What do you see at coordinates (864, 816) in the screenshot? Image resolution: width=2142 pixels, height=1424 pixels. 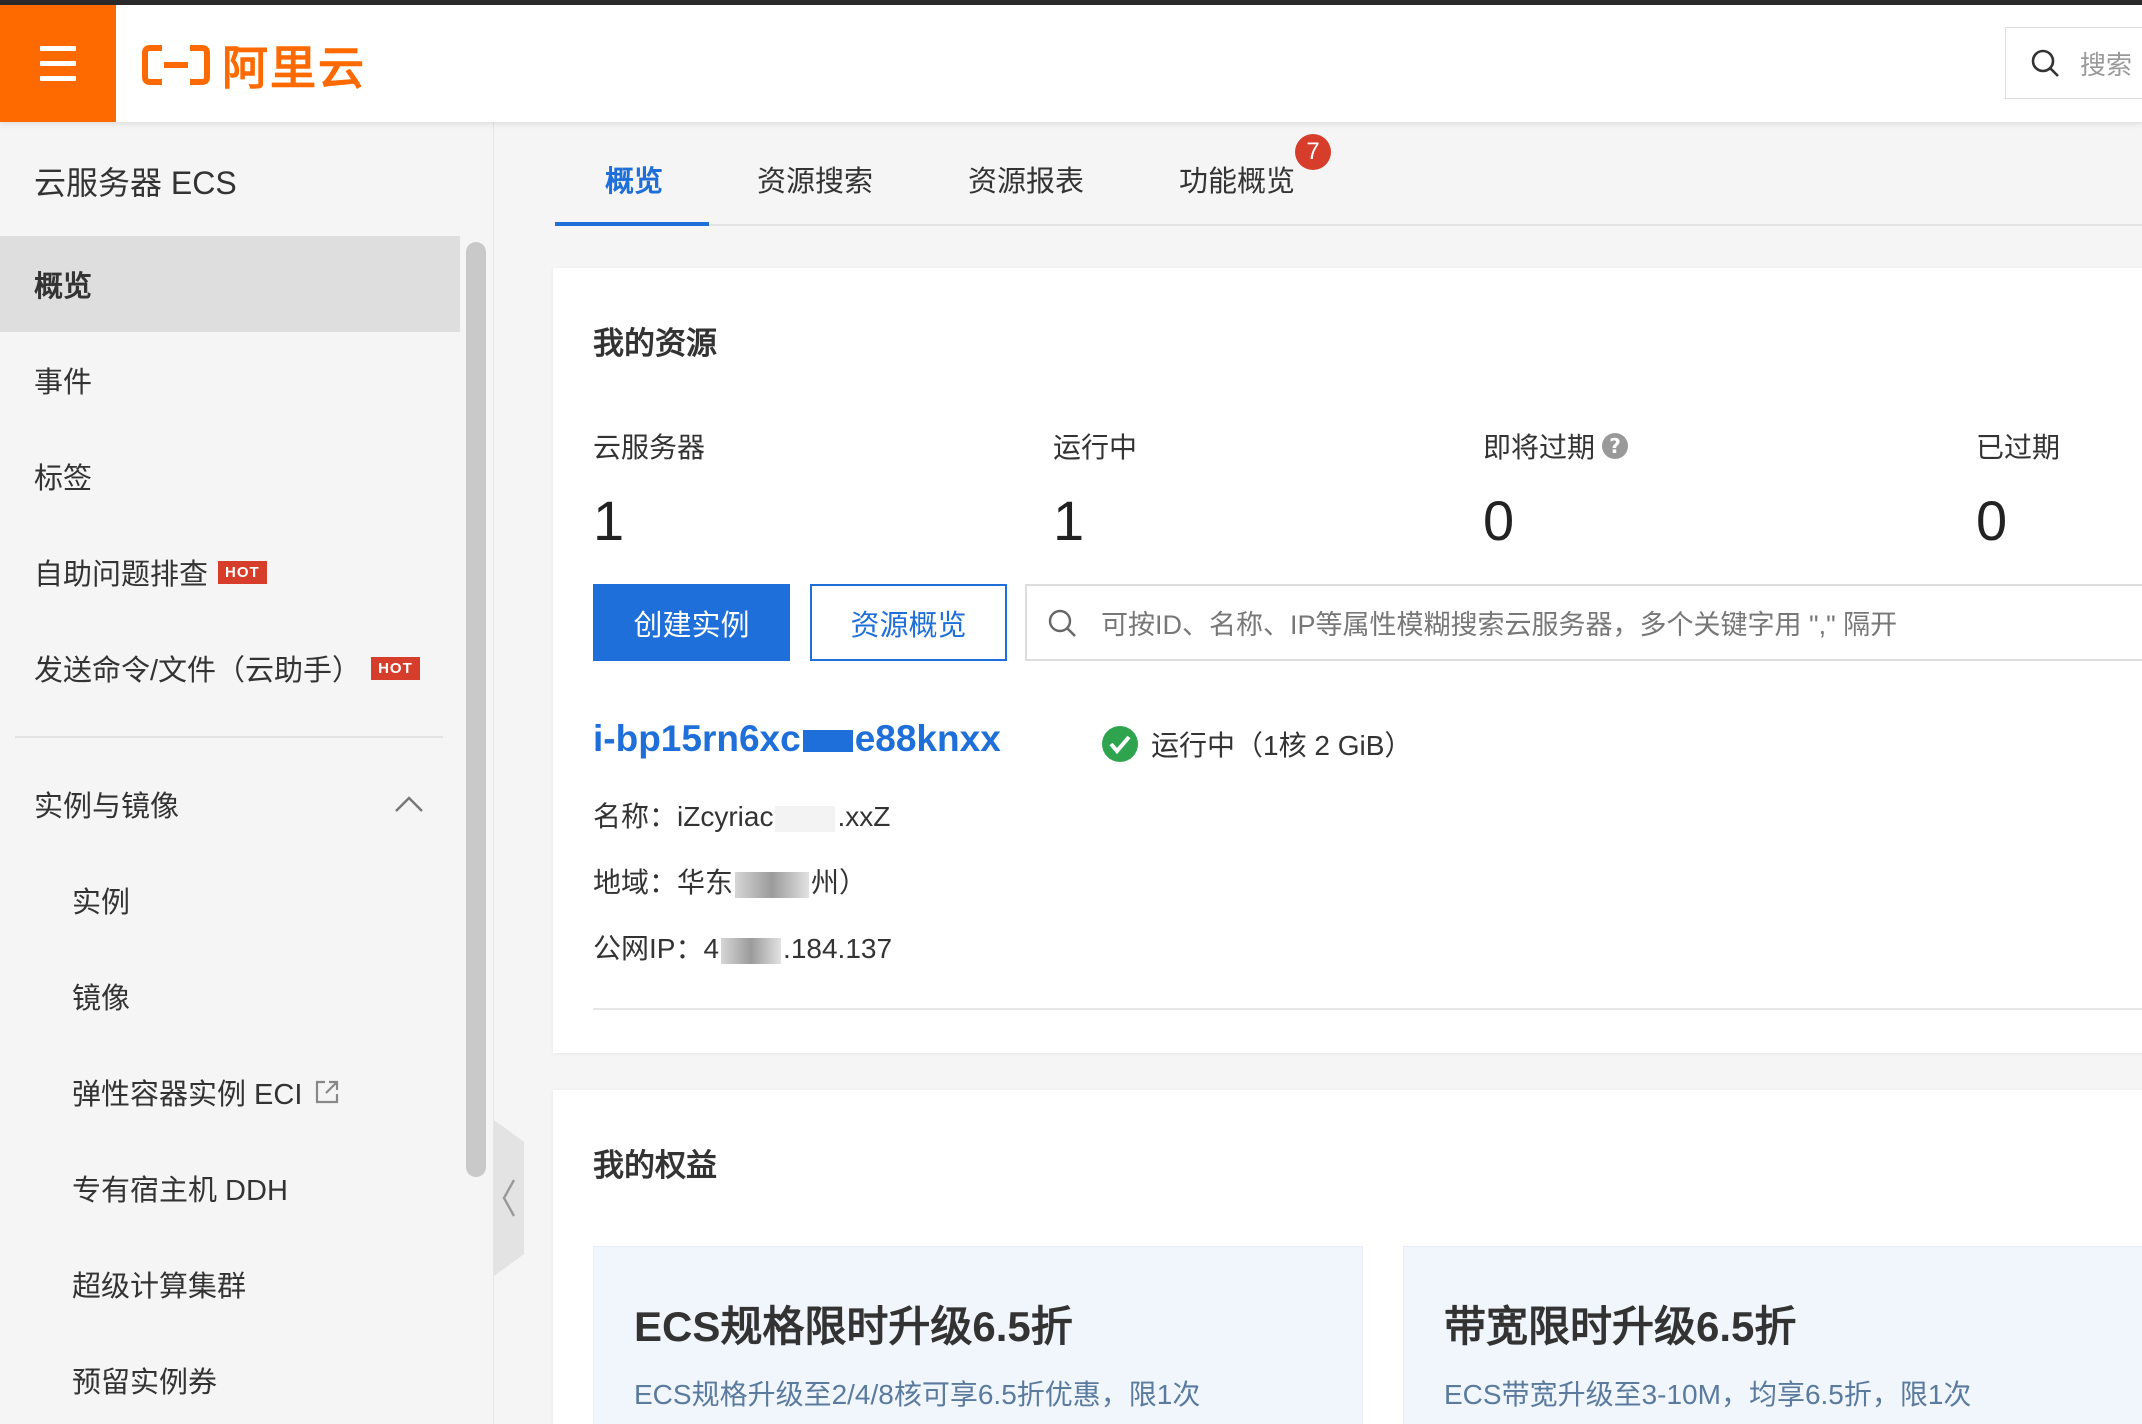 I see `instance-name-end: .xxZ` at bounding box center [864, 816].